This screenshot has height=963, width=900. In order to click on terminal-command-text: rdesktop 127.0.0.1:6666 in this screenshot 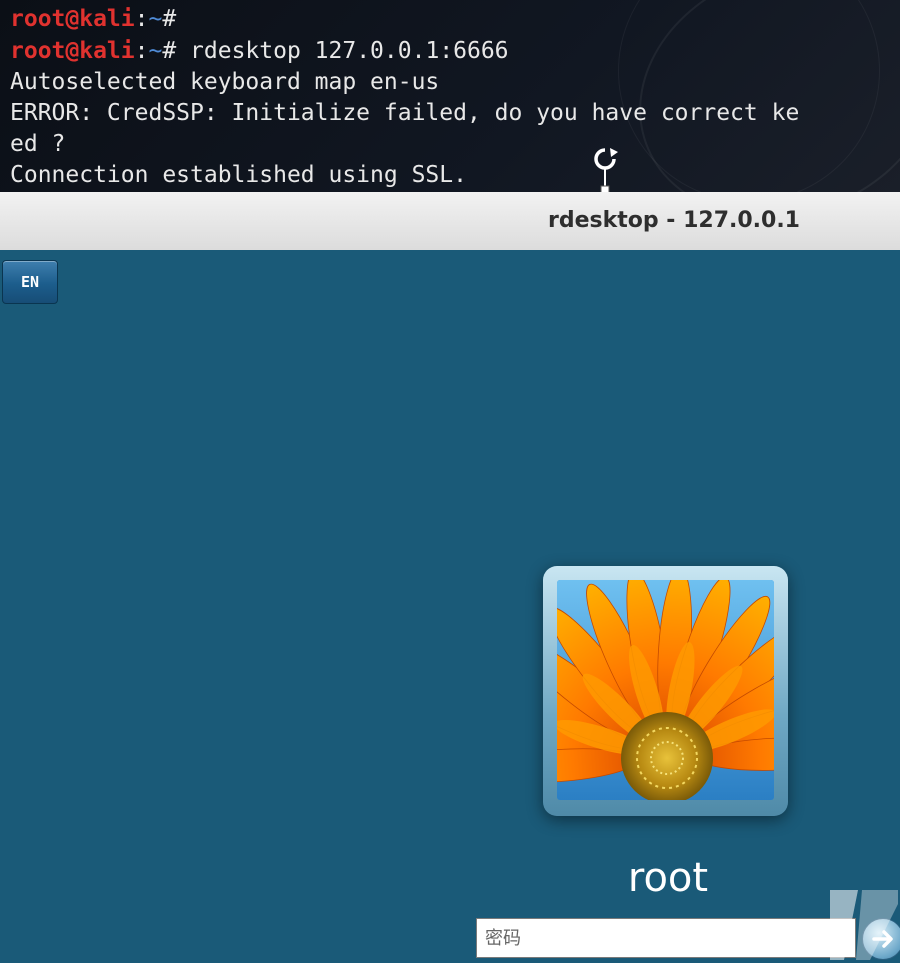, I will do `click(349, 51)`.